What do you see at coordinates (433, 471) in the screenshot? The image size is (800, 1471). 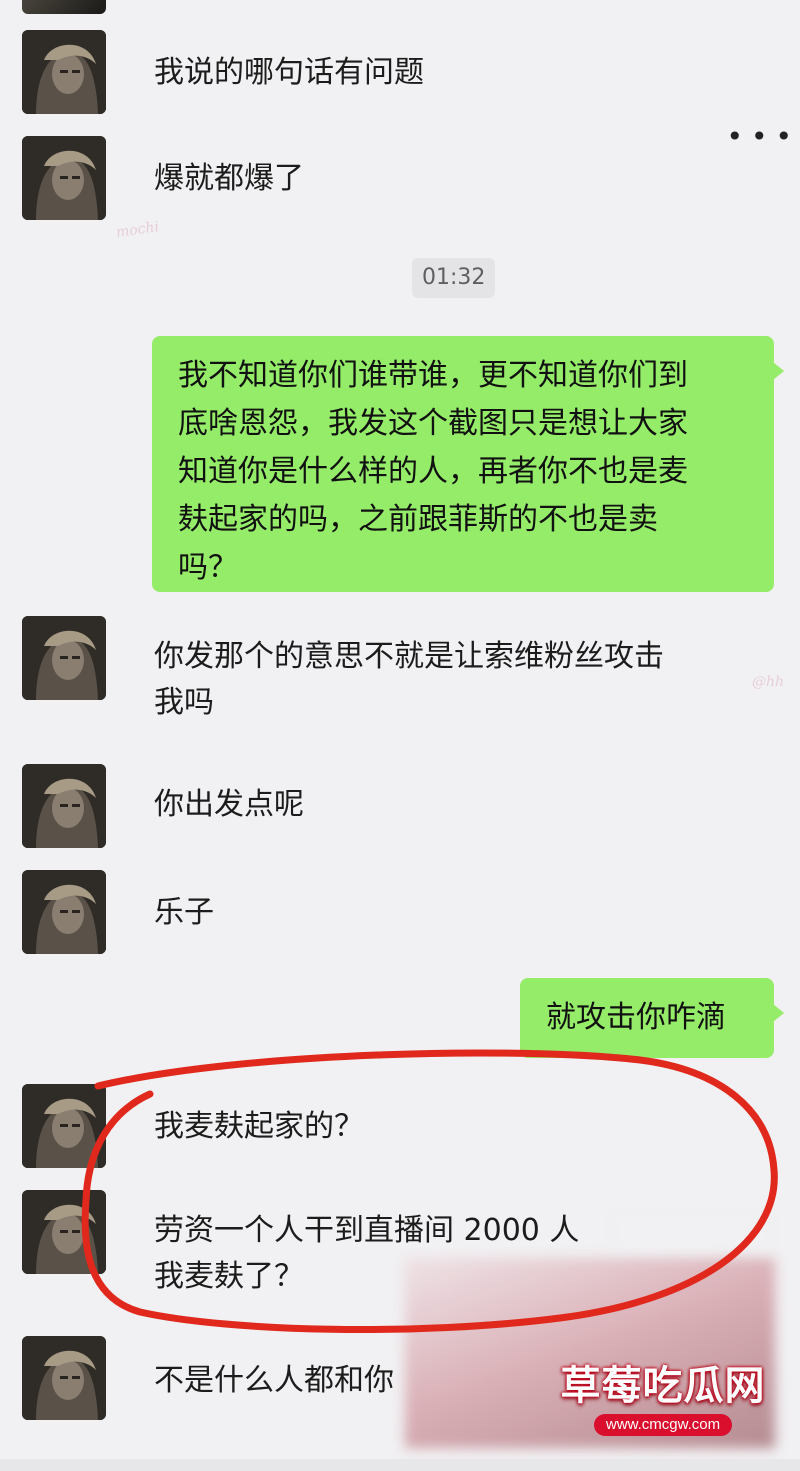 I see `message-line: 知道你是什么样的人，再者你不也是麦` at bounding box center [433, 471].